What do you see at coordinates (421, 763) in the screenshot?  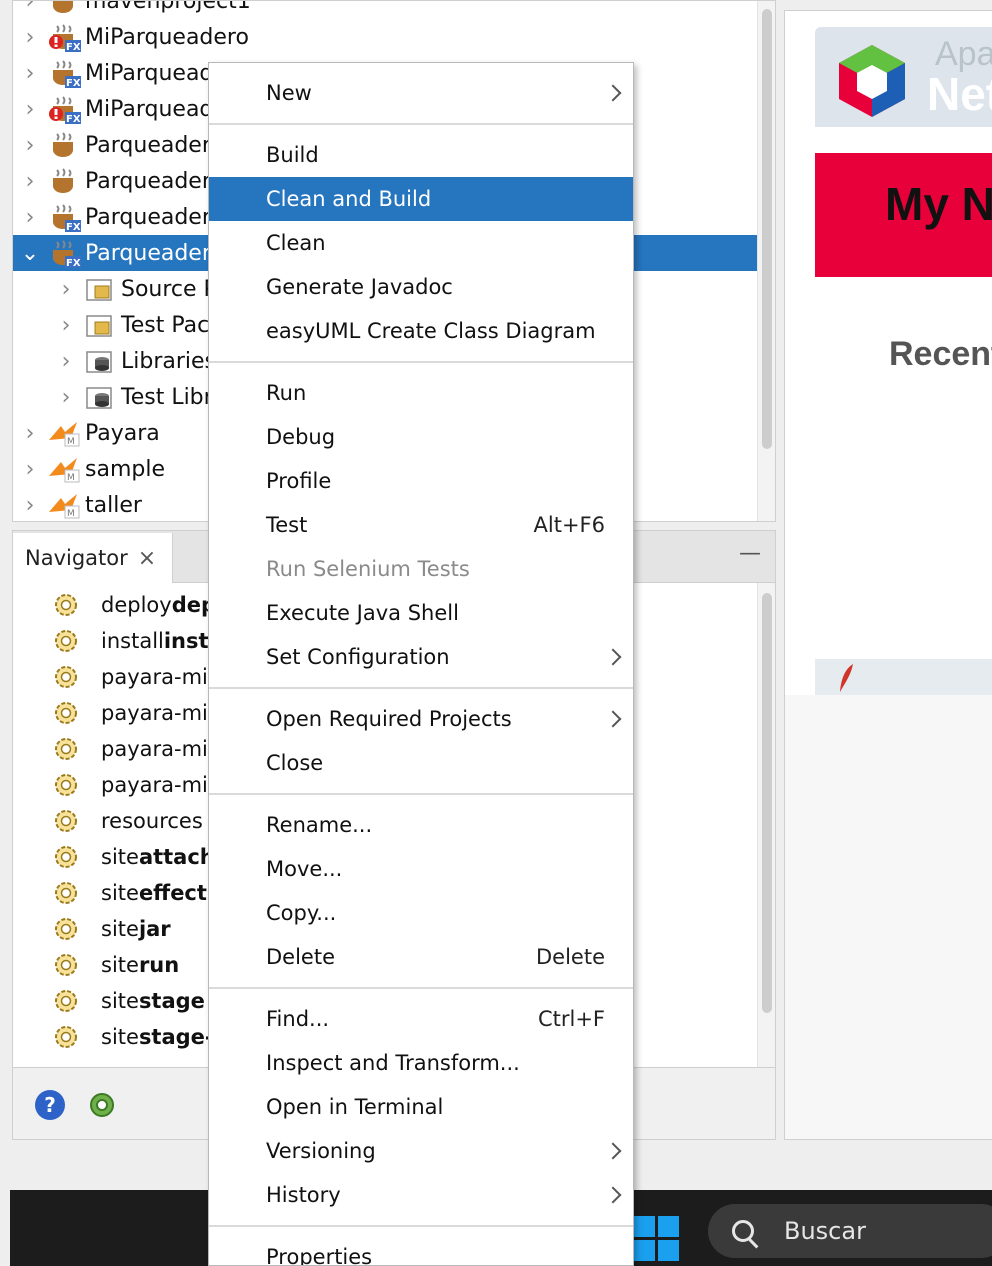 I see `menu-item-close: Close` at bounding box center [421, 763].